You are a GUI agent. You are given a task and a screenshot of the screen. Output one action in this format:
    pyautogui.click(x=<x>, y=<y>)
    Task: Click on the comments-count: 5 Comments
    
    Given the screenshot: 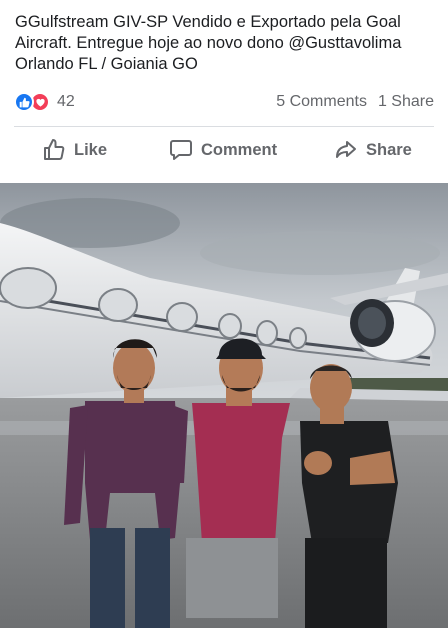 What is the action you would take?
    pyautogui.click(x=321, y=102)
    